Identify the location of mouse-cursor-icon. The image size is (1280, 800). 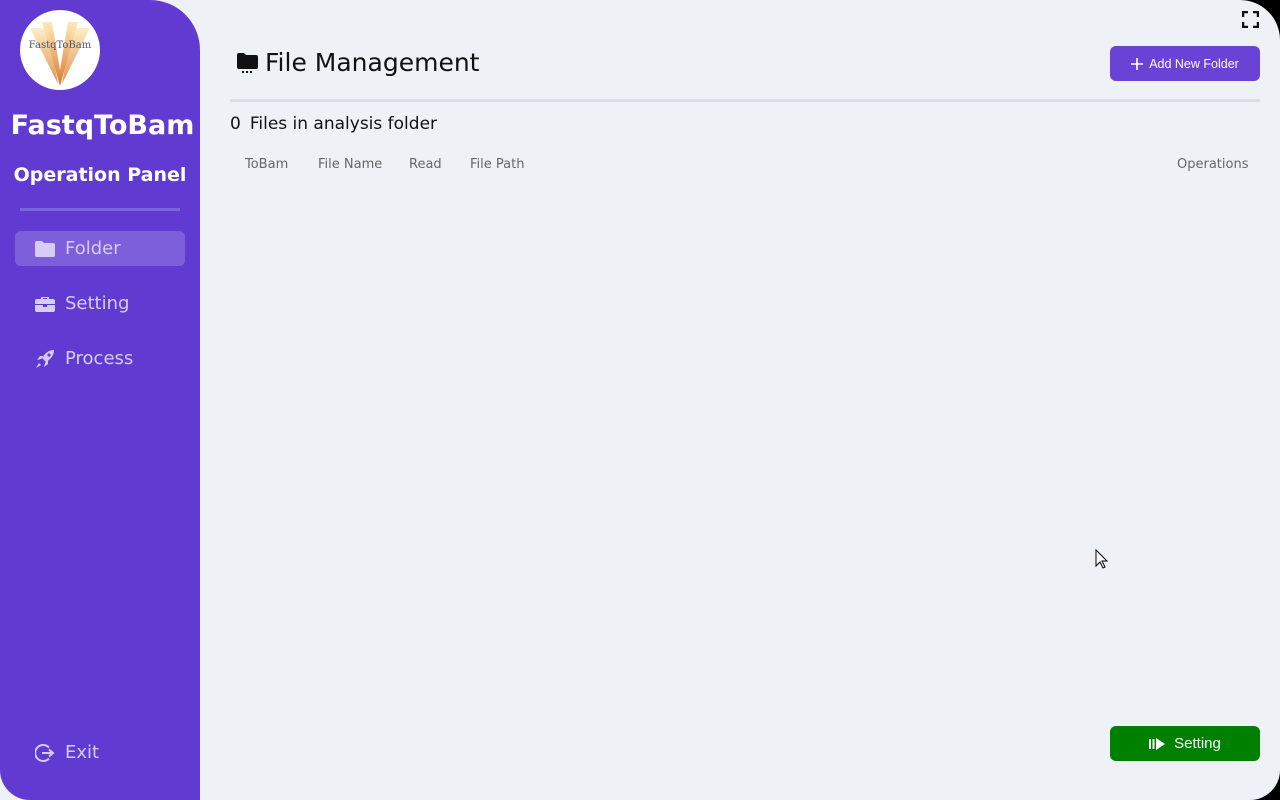
(1102, 560).